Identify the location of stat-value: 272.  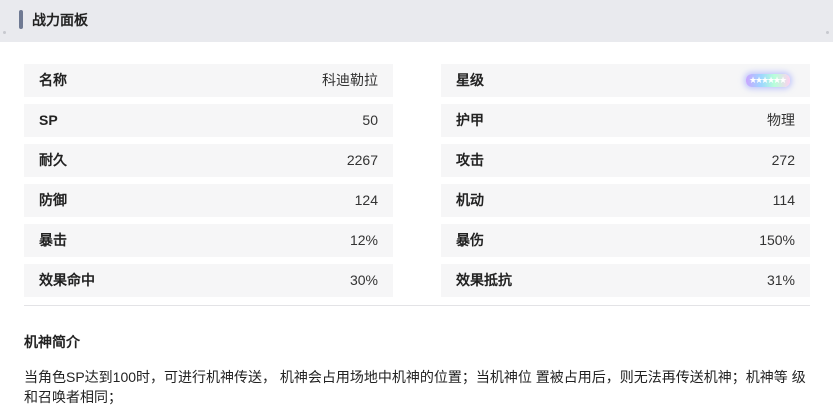
(783, 160).